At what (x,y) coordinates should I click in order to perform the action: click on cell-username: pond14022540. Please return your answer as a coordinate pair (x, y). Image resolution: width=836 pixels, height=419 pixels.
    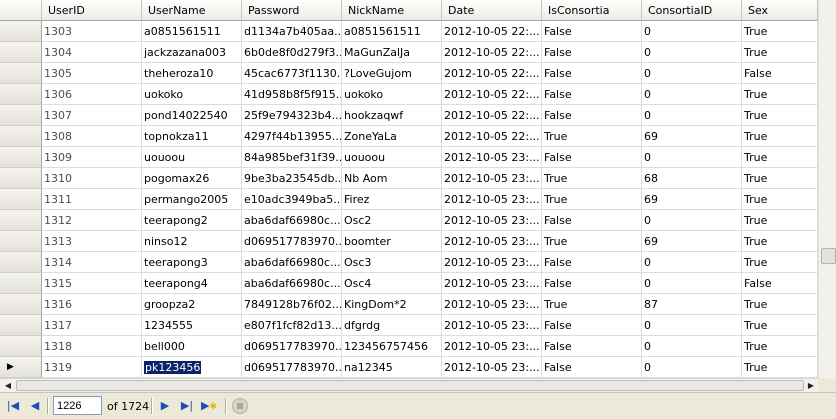
    Looking at the image, I should click on (192, 115).